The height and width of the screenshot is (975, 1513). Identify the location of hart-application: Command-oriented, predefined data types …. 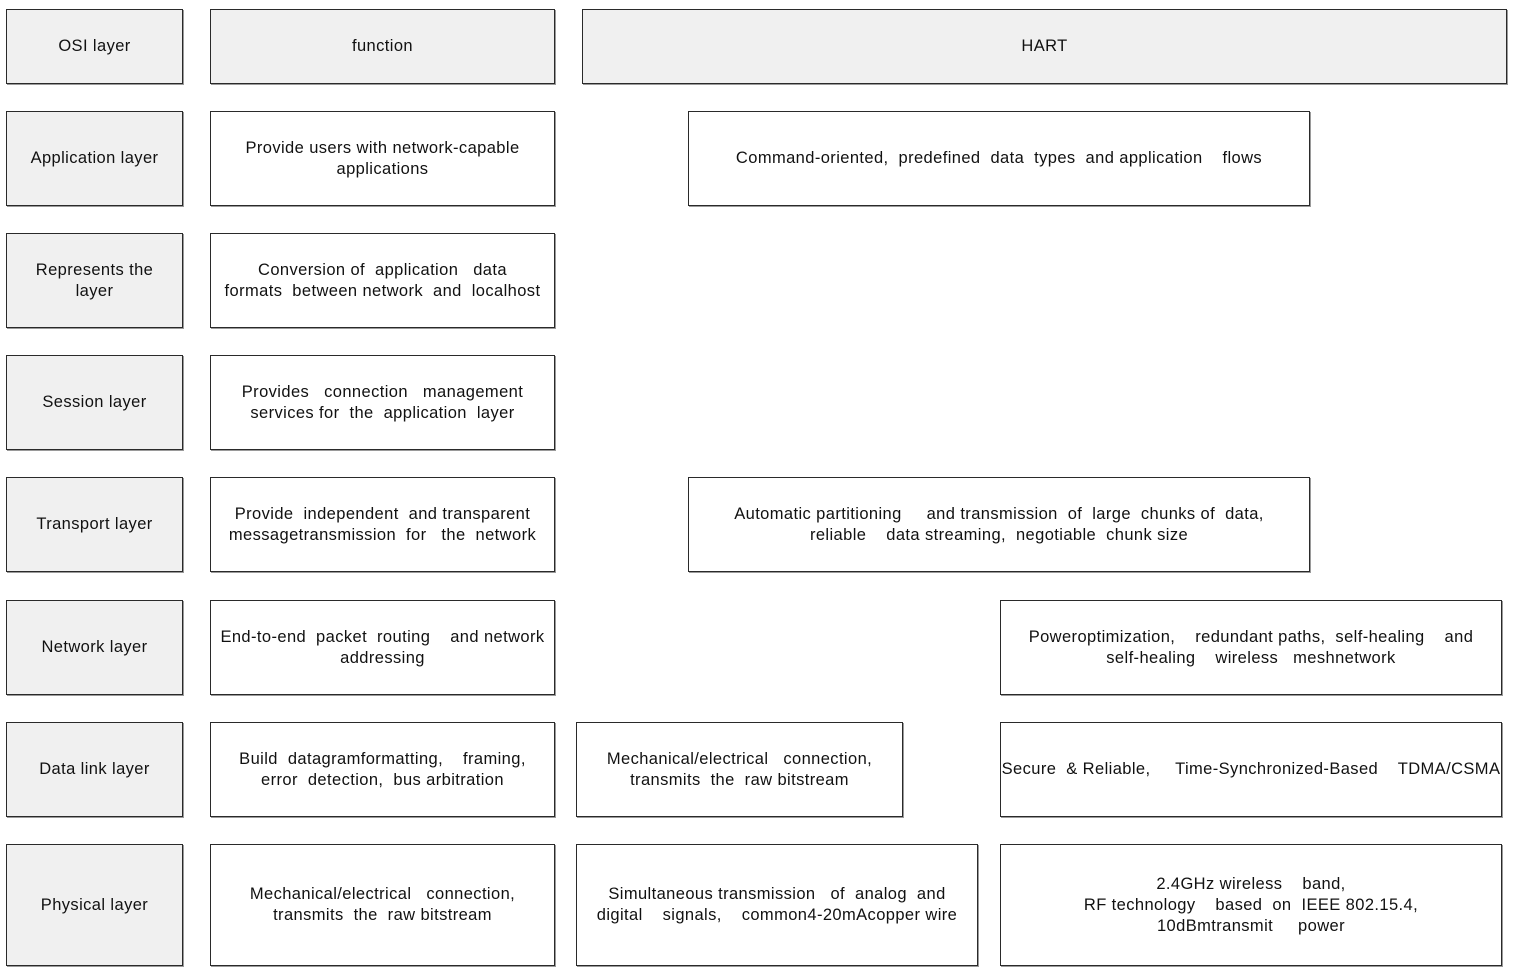
(999, 158).